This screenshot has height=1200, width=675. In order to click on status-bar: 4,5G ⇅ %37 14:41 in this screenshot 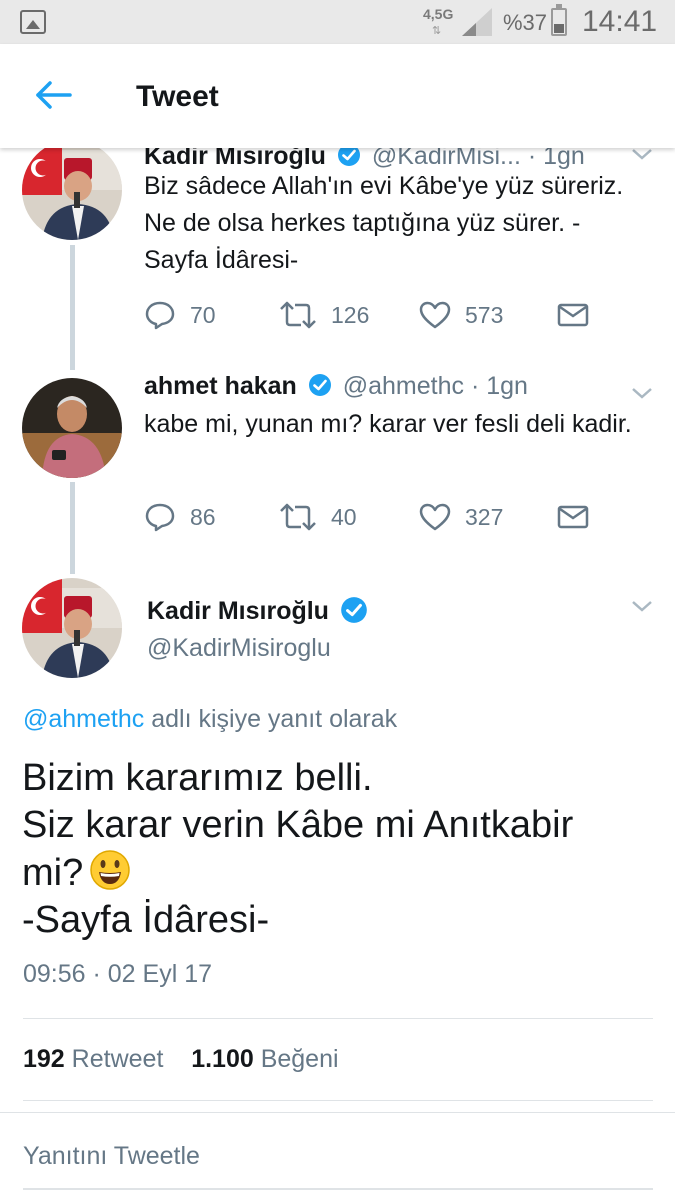, I will do `click(337, 22)`.